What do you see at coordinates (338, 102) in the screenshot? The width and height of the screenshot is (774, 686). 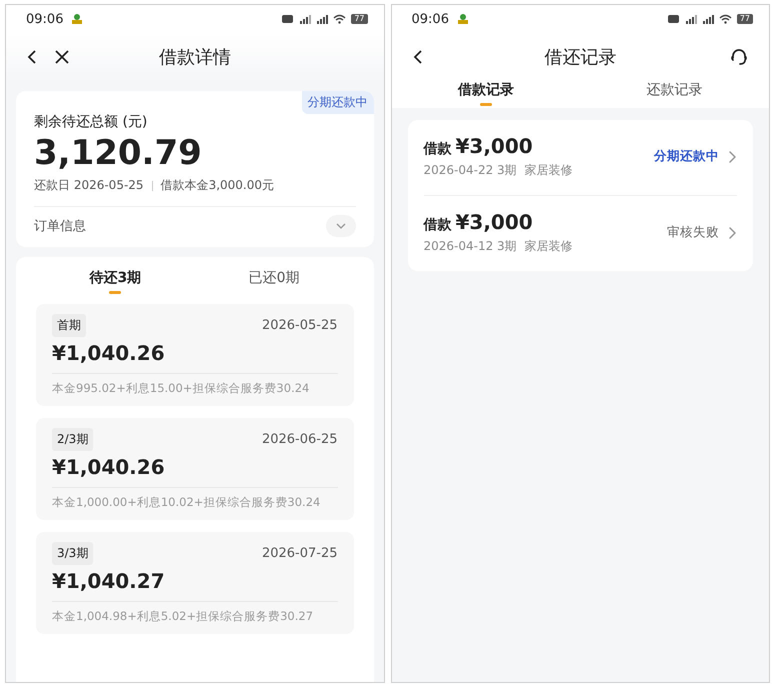 I see `status-badge: 分期还款中` at bounding box center [338, 102].